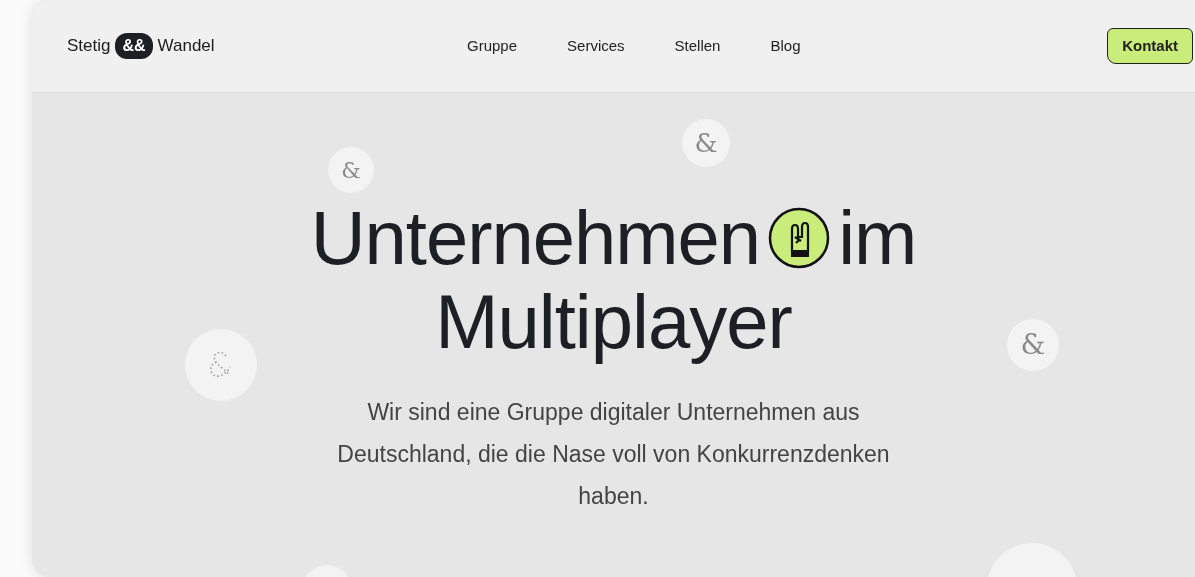  Describe the element at coordinates (613, 321) in the screenshot. I see `hero-title: Multiplayer` at that location.